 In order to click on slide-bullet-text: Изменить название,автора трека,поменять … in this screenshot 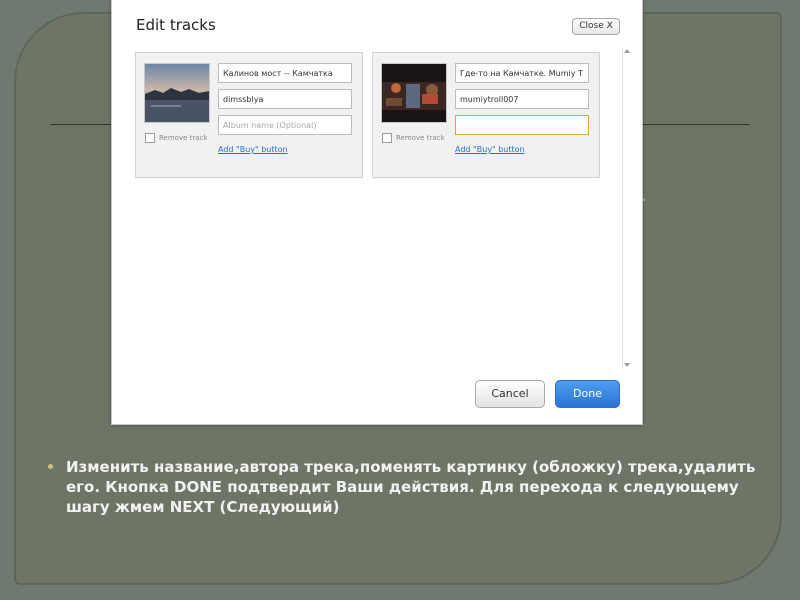, I will do `click(411, 487)`.